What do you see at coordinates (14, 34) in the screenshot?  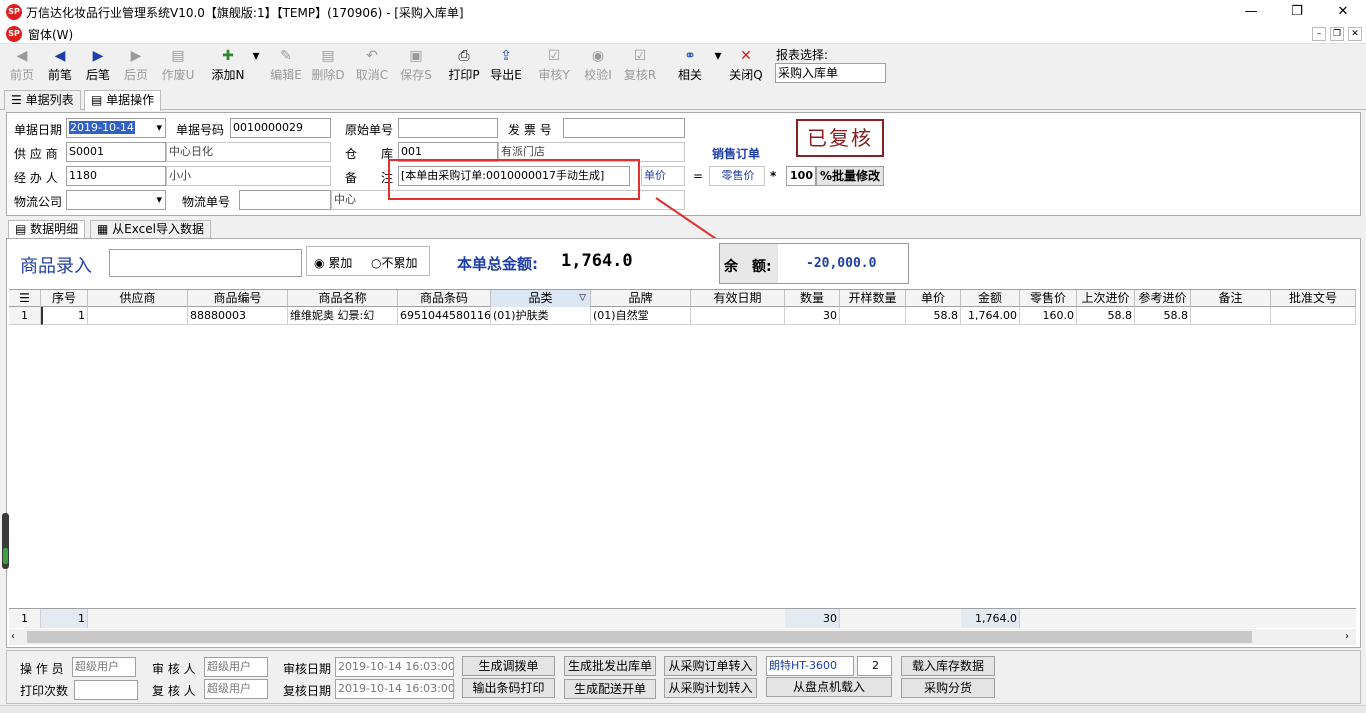 I see `menu-logo-icon: SP` at bounding box center [14, 34].